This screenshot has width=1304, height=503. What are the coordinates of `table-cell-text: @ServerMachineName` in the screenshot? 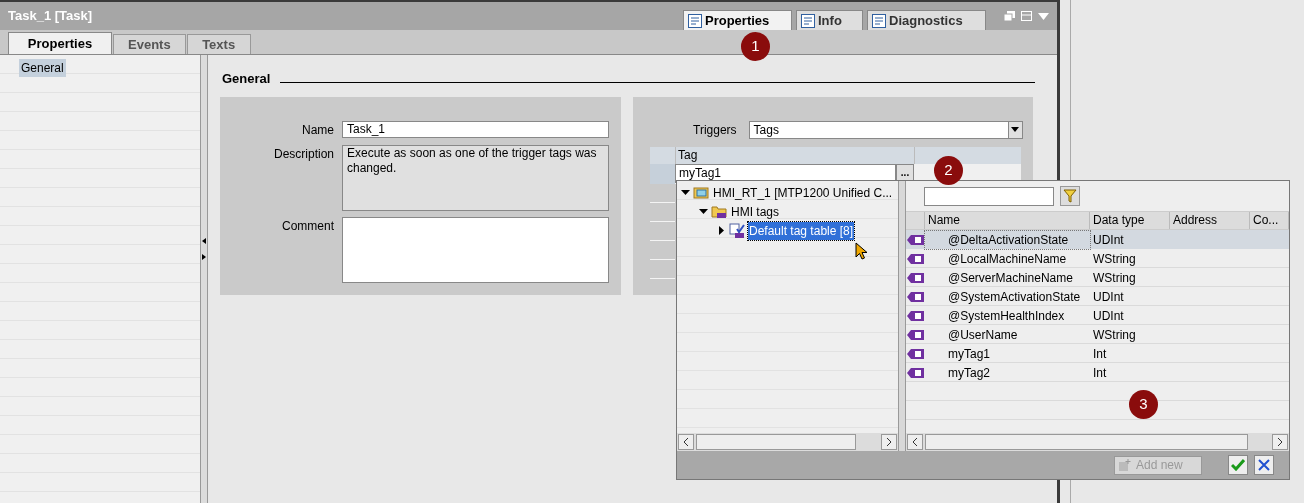 It's located at (1010, 278).